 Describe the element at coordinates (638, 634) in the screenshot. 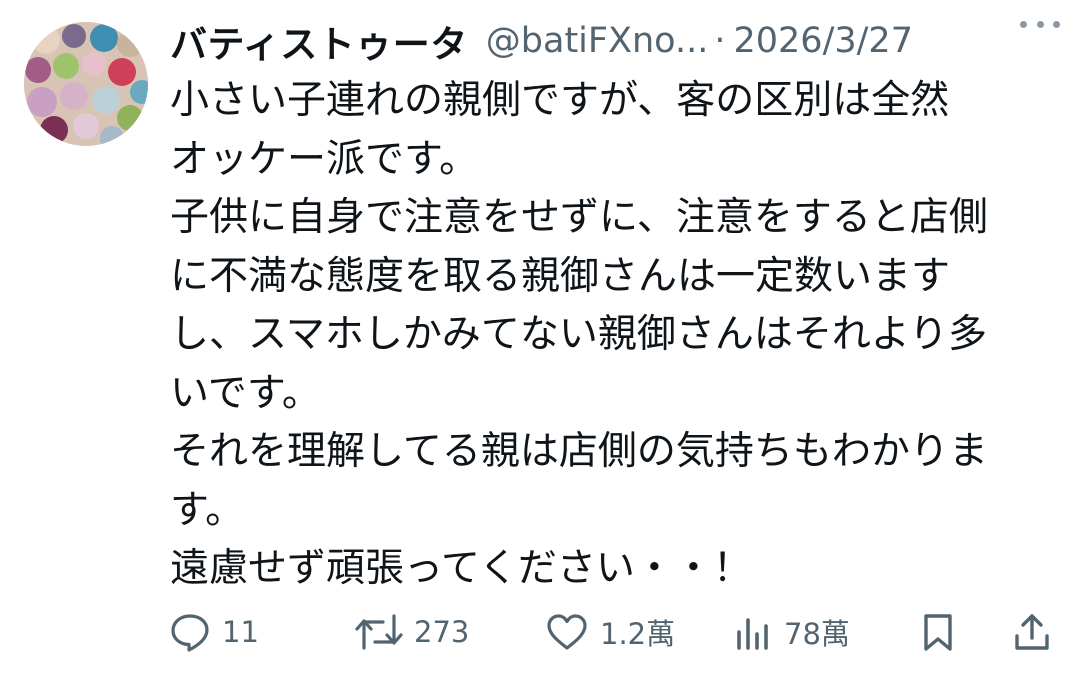

I see `like-count: 1.2萬` at that location.